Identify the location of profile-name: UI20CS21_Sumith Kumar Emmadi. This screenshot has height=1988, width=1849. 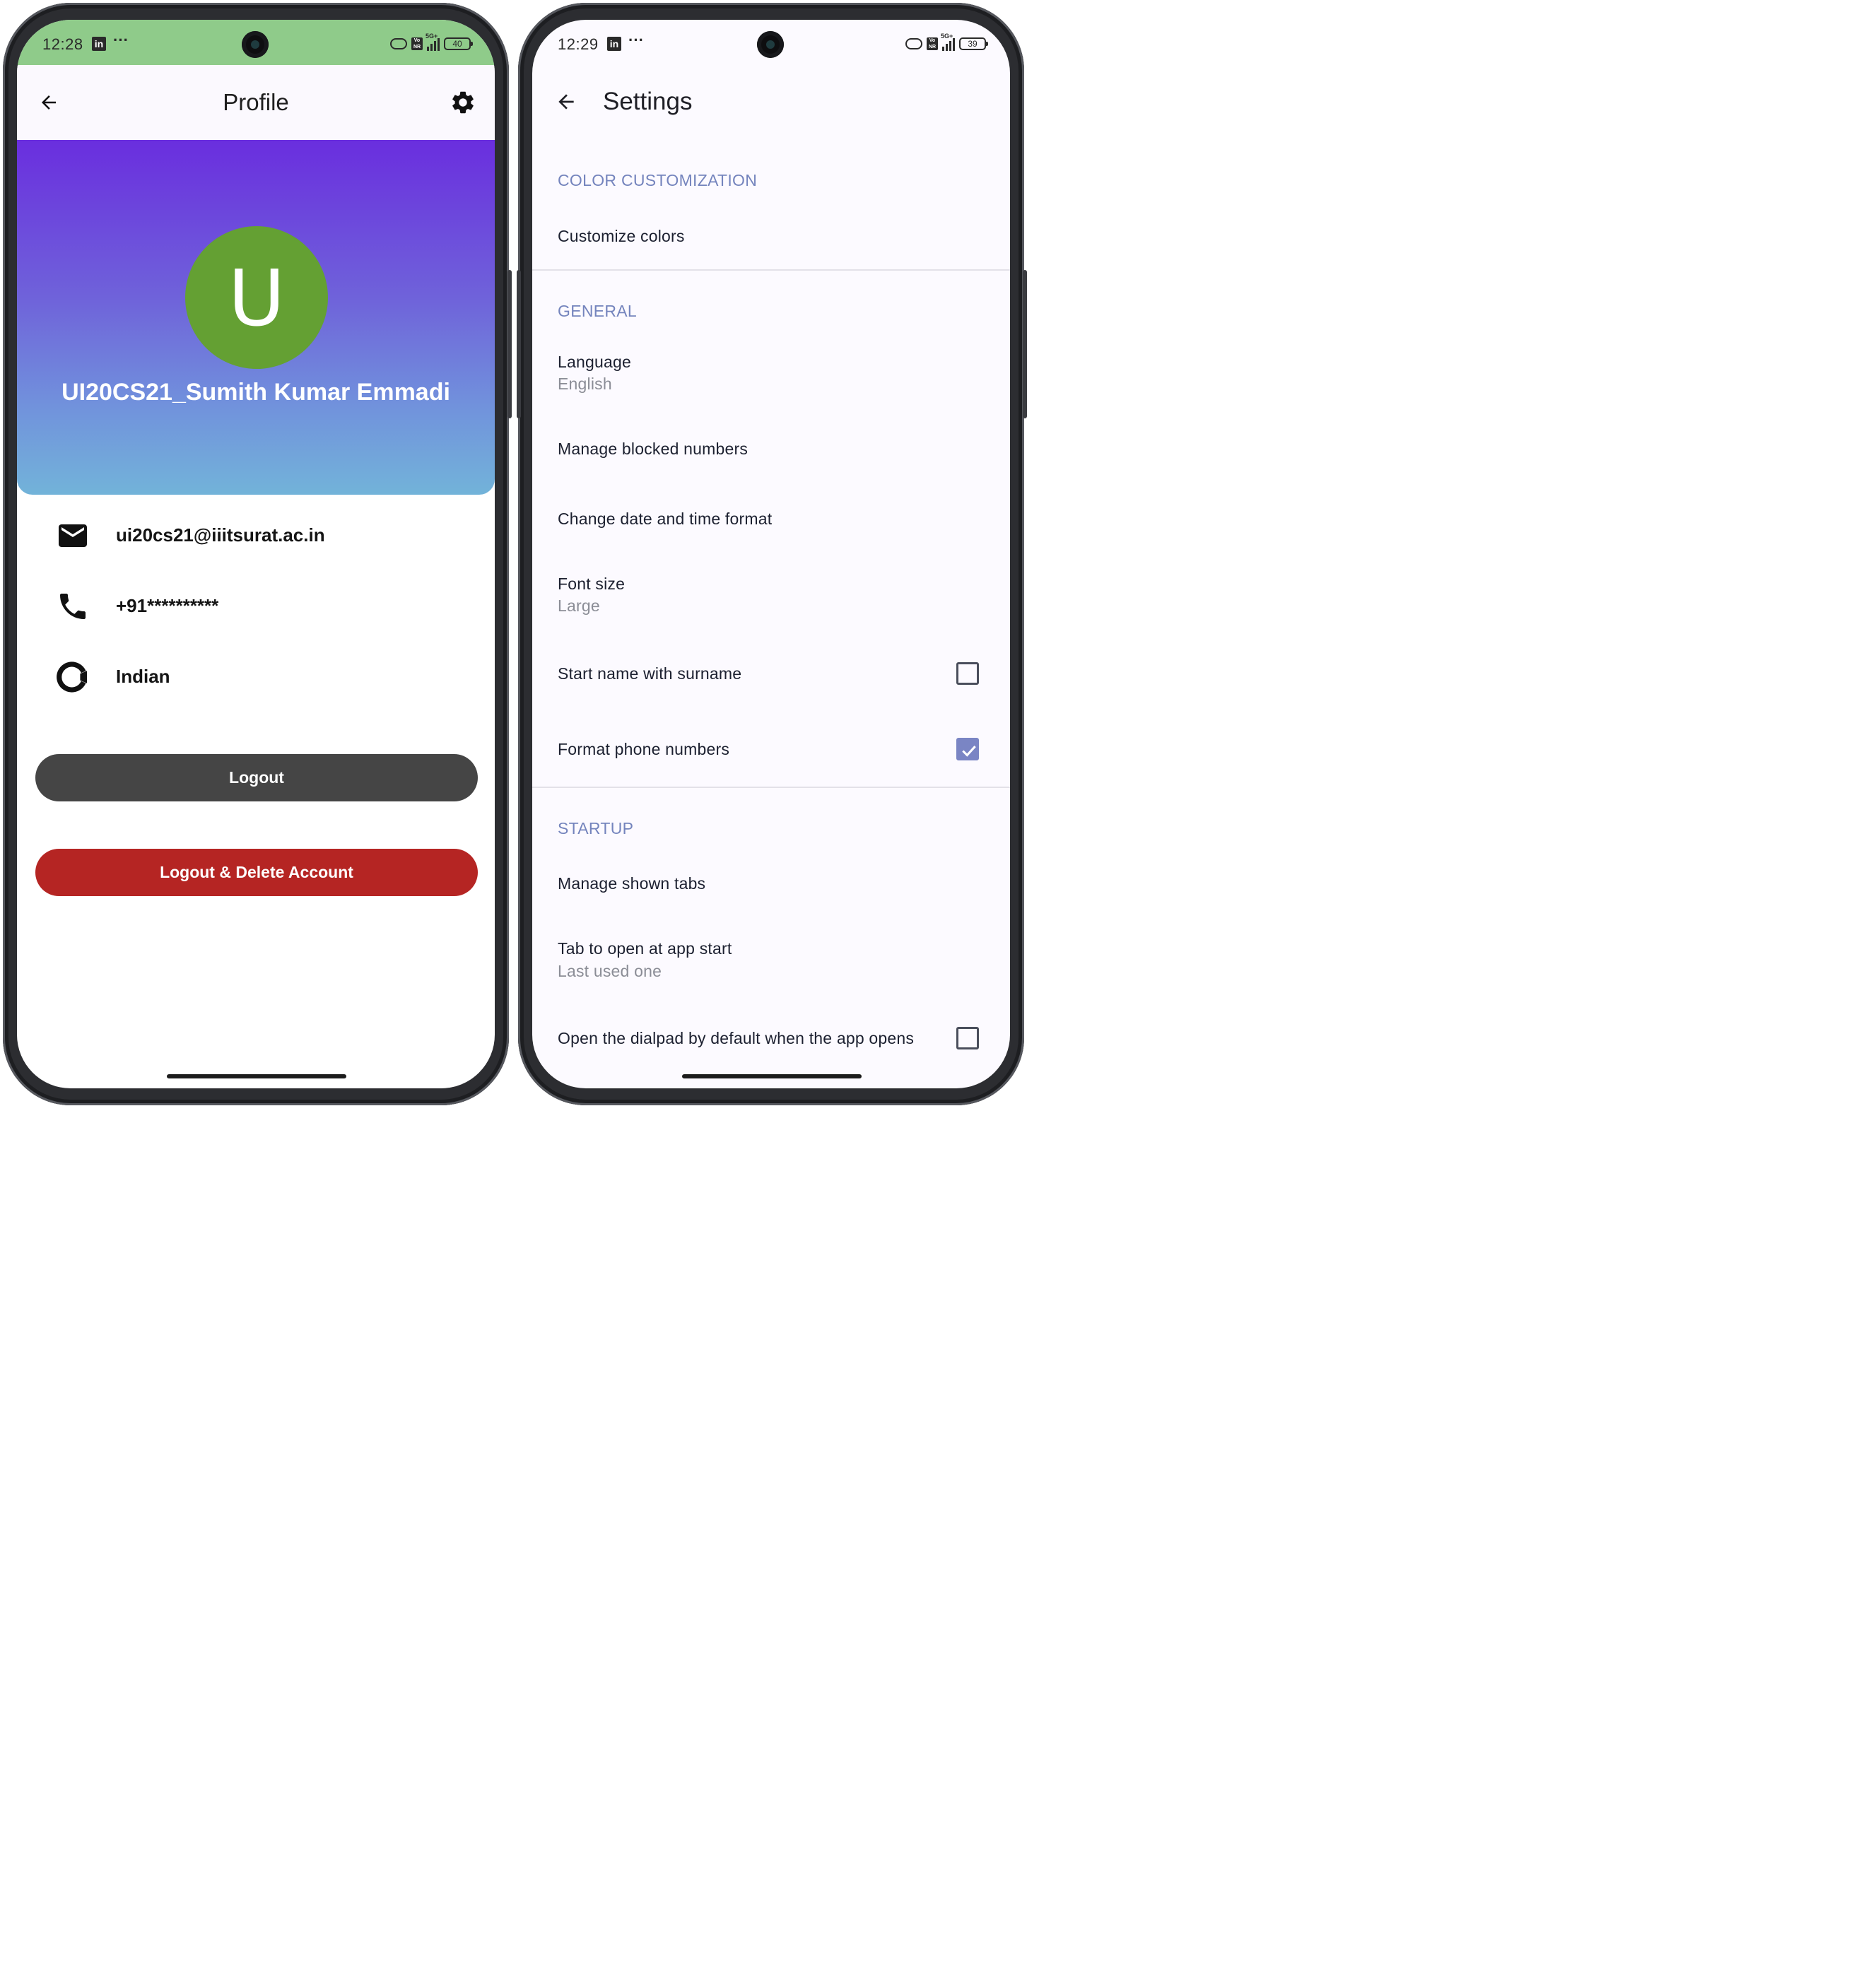
(255, 392).